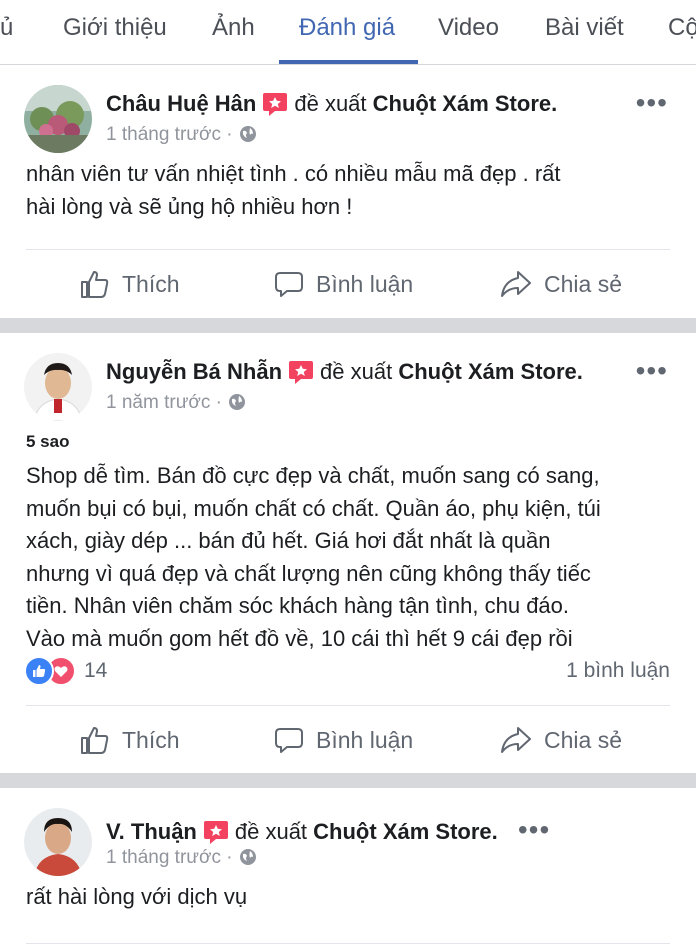 This screenshot has height=949, width=696. Describe the element at coordinates (96, 670) in the screenshot. I see `reaction-count: 14` at that location.